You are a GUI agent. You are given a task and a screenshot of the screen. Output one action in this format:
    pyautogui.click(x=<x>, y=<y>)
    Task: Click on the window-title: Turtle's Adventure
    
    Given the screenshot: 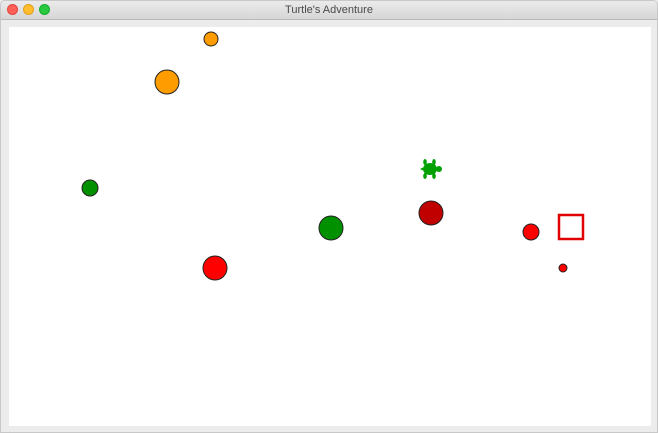 What is the action you would take?
    pyautogui.click(x=329, y=10)
    